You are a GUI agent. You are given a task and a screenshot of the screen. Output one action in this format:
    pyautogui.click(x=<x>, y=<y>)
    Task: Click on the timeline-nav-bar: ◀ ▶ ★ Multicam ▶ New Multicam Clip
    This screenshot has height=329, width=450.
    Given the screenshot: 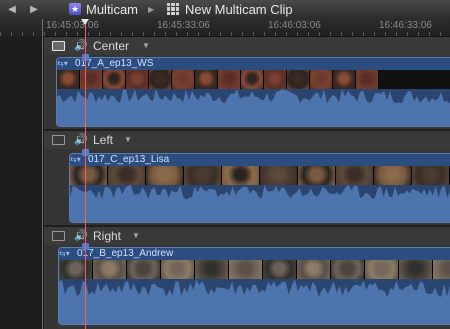 What is the action you would take?
    pyautogui.click(x=225, y=10)
    